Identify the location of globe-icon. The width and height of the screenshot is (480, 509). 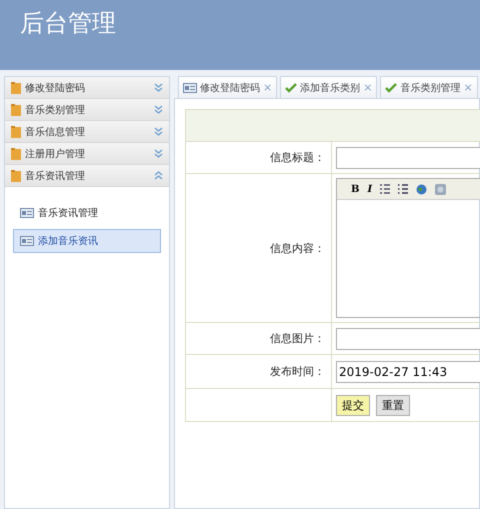
(422, 189).